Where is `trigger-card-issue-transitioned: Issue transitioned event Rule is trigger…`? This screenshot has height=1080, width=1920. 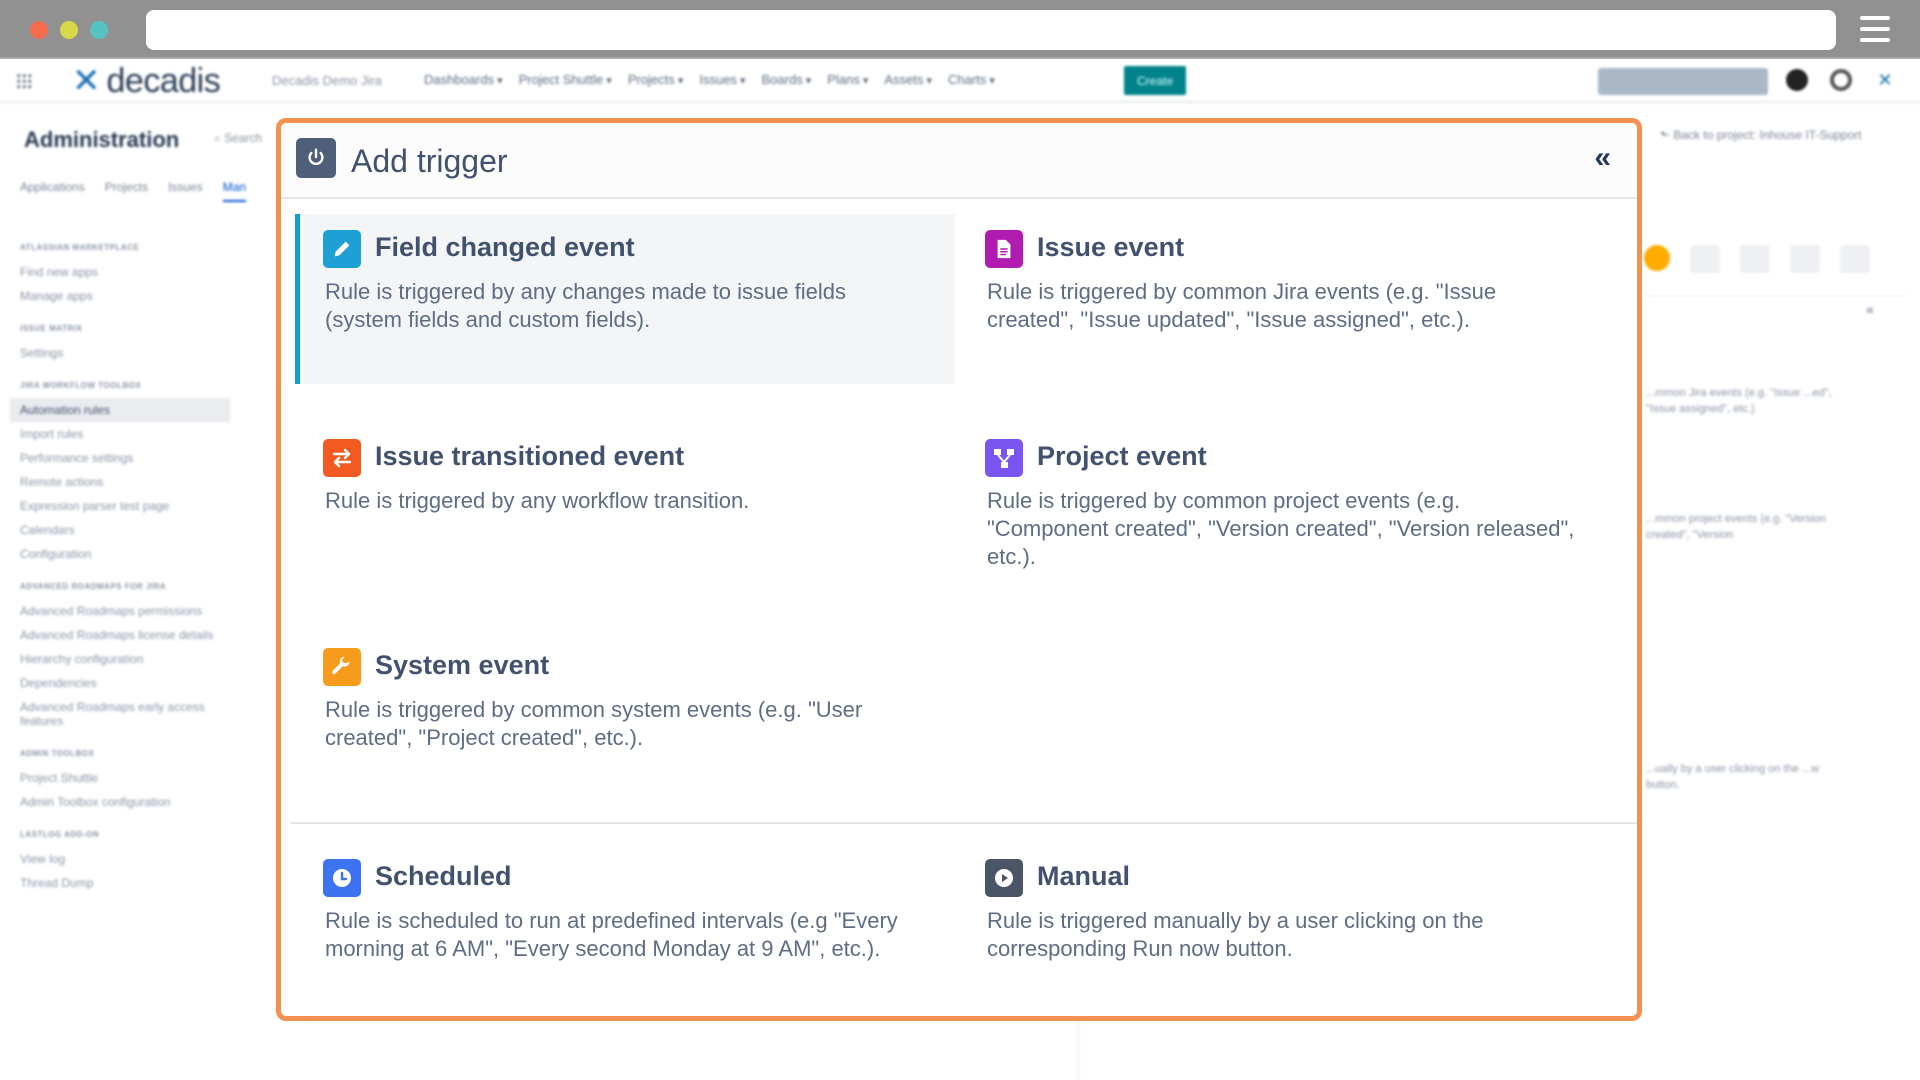
trigger-card-issue-transitioned: Issue transitioned event Rule is trigger… is located at coordinates (625, 508).